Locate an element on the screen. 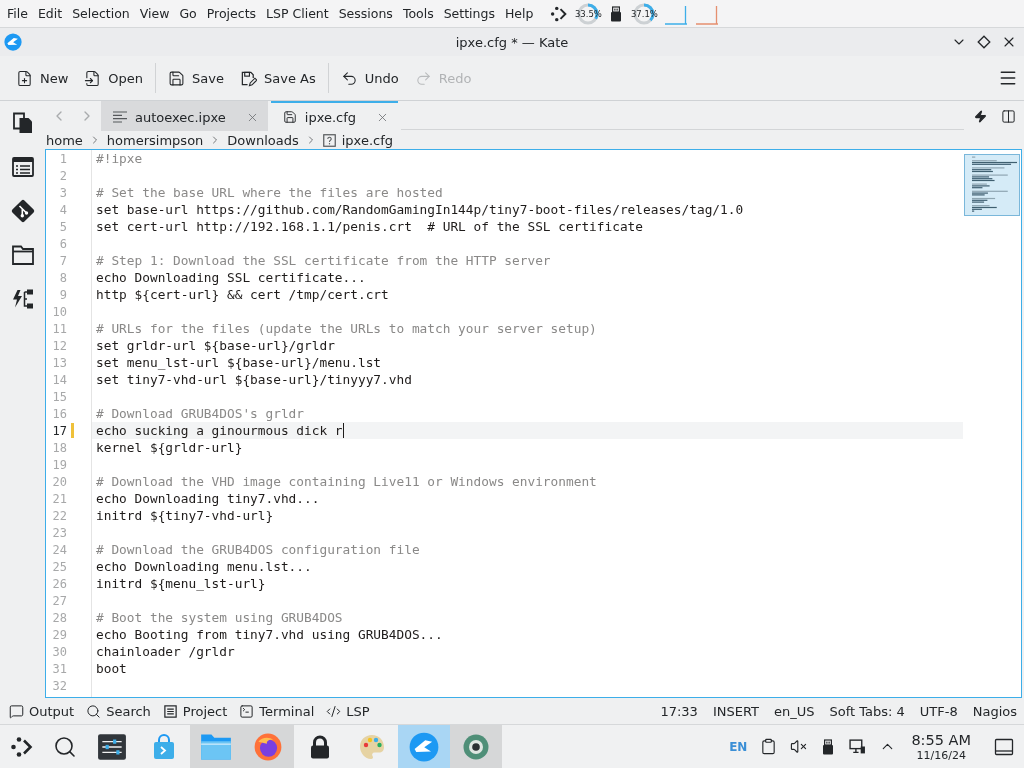  documents-icon is located at coordinates (22, 123).